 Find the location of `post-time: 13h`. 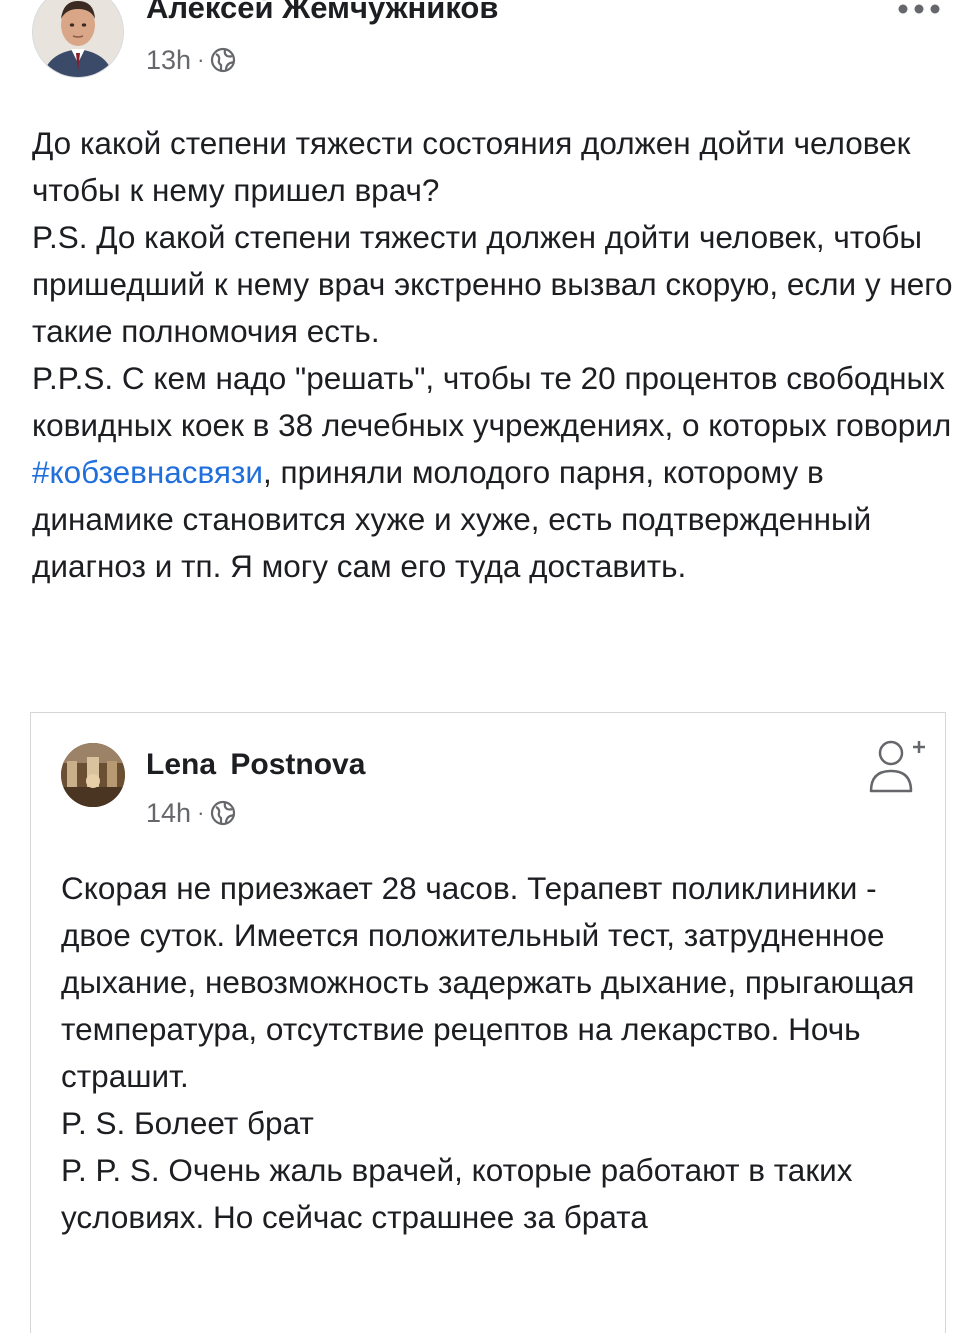

post-time: 13h is located at coordinates (168, 60).